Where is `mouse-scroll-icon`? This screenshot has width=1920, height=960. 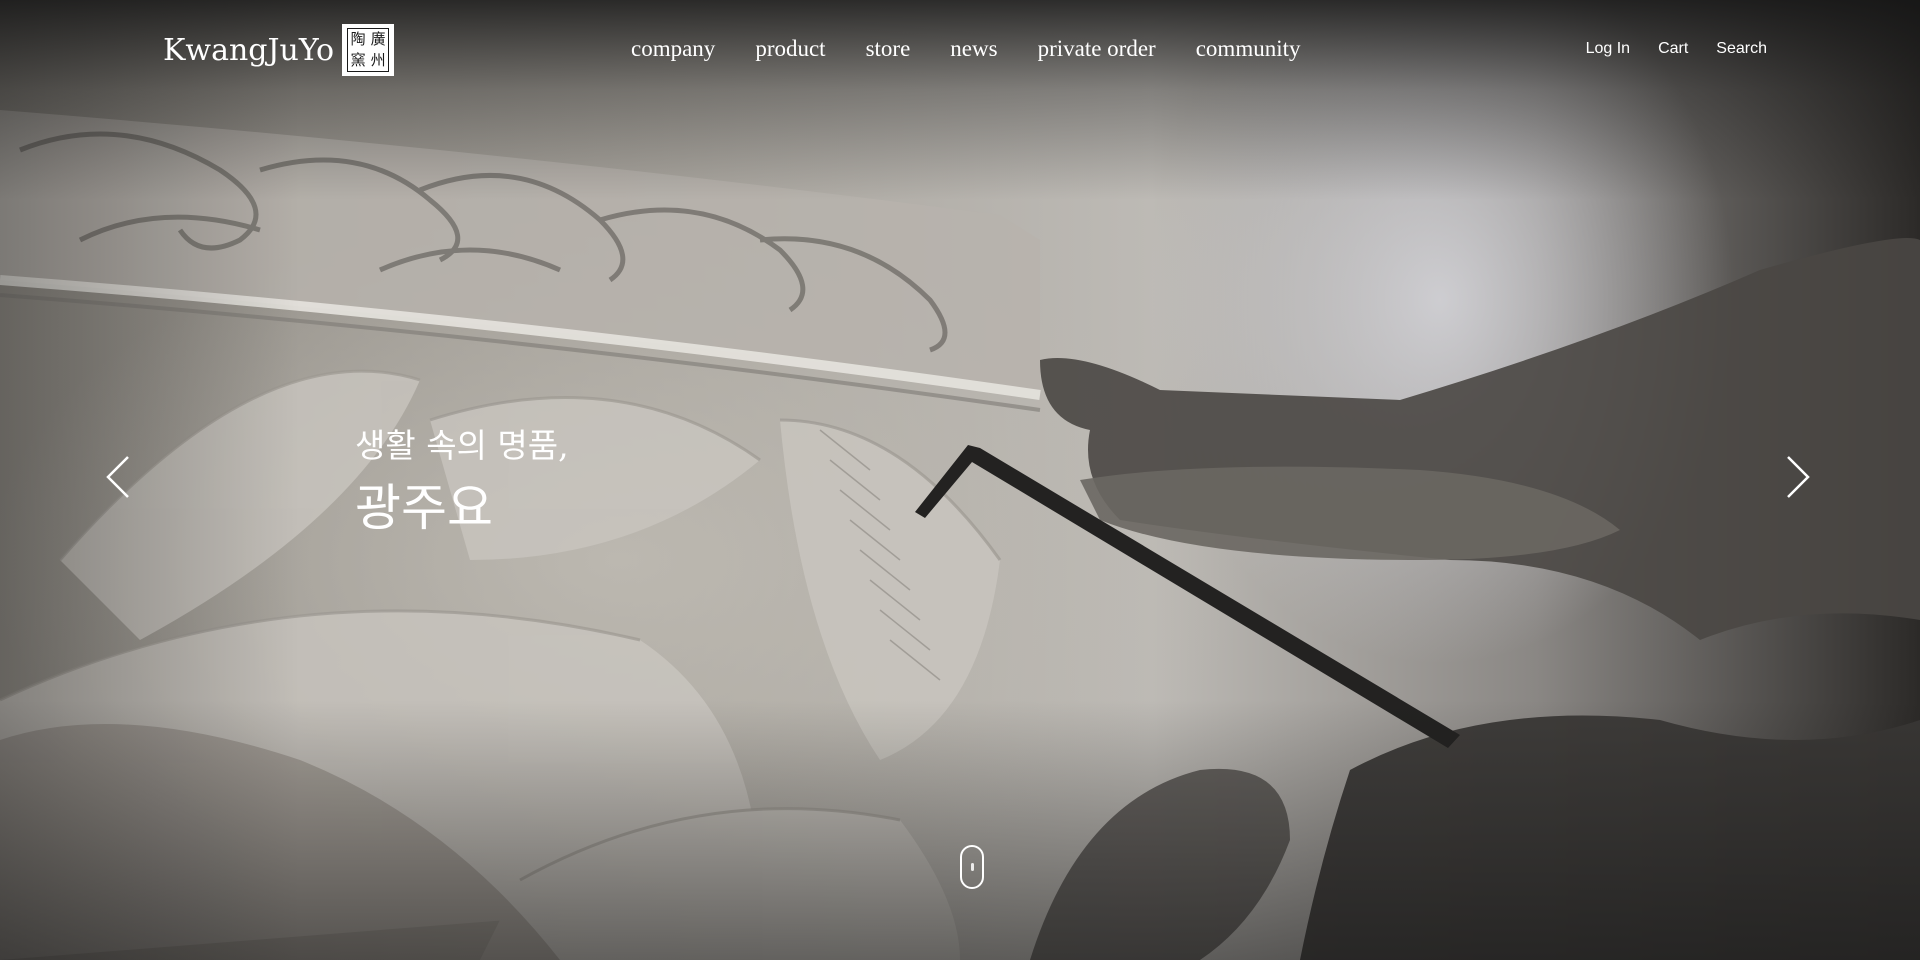
mouse-scroll-icon is located at coordinates (972, 867).